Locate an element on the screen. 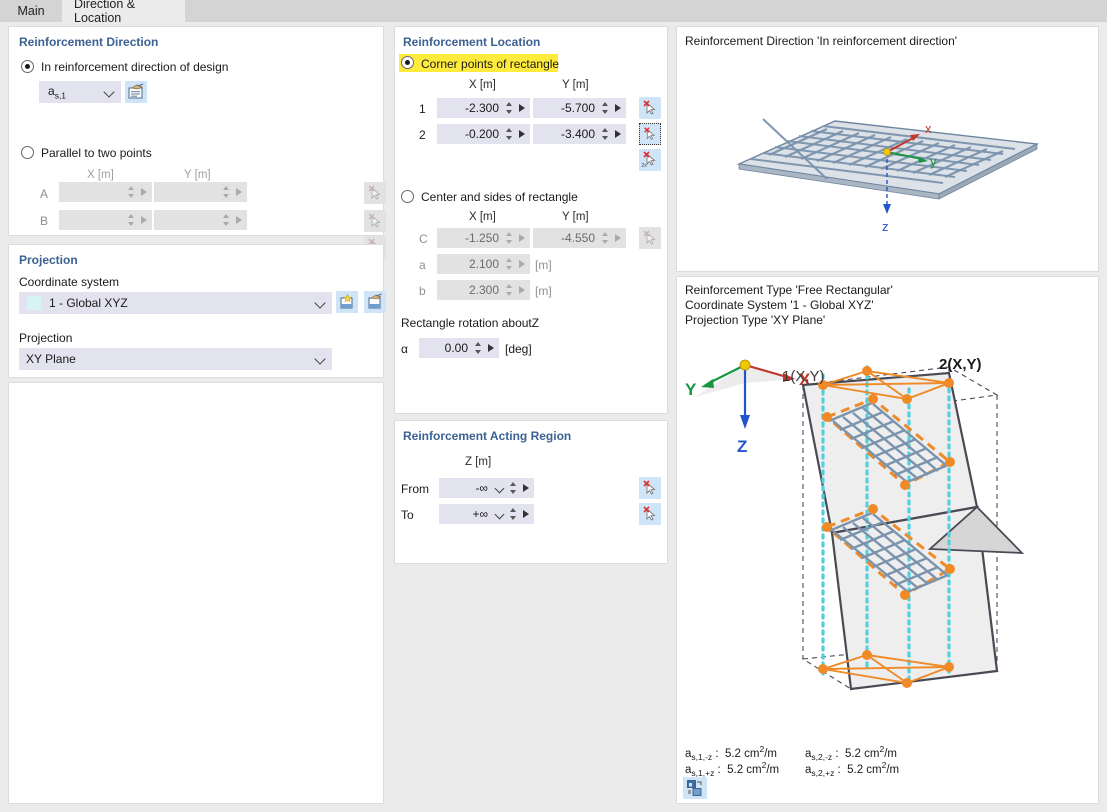 The height and width of the screenshot is (812, 1107). corner-1-x-input: -2.300 is located at coordinates (483, 108).